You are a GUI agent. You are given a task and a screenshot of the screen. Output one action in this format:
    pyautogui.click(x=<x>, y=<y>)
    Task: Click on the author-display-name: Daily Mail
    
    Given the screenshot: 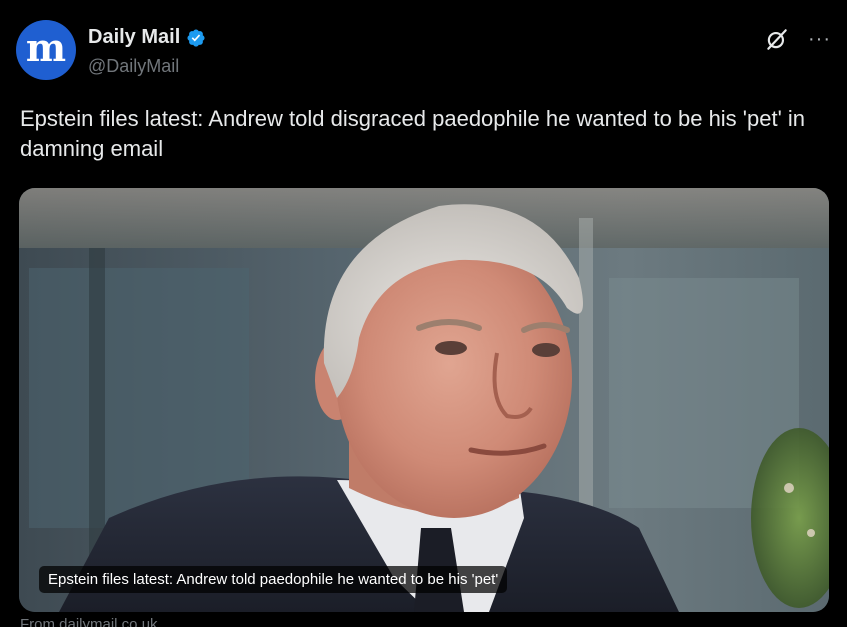 What is the action you would take?
    pyautogui.click(x=134, y=37)
    